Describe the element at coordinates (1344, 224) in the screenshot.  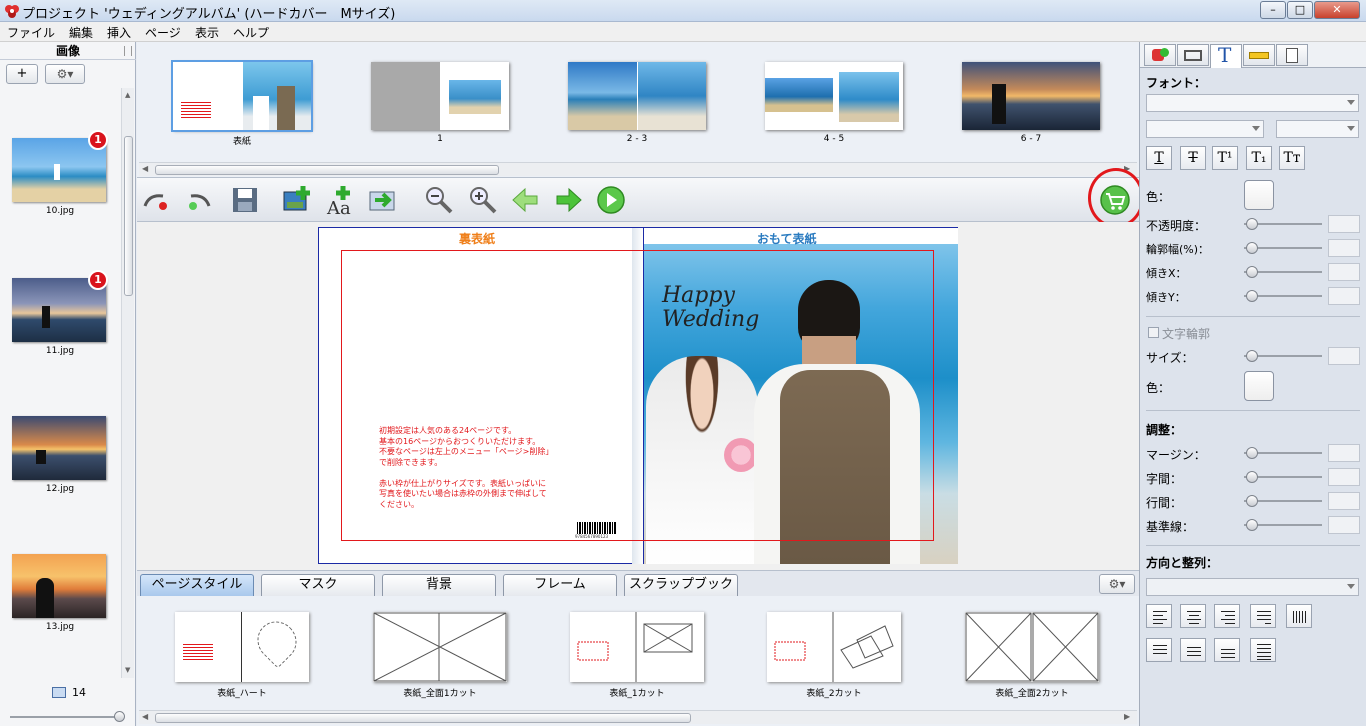
I see `opacity-value` at that location.